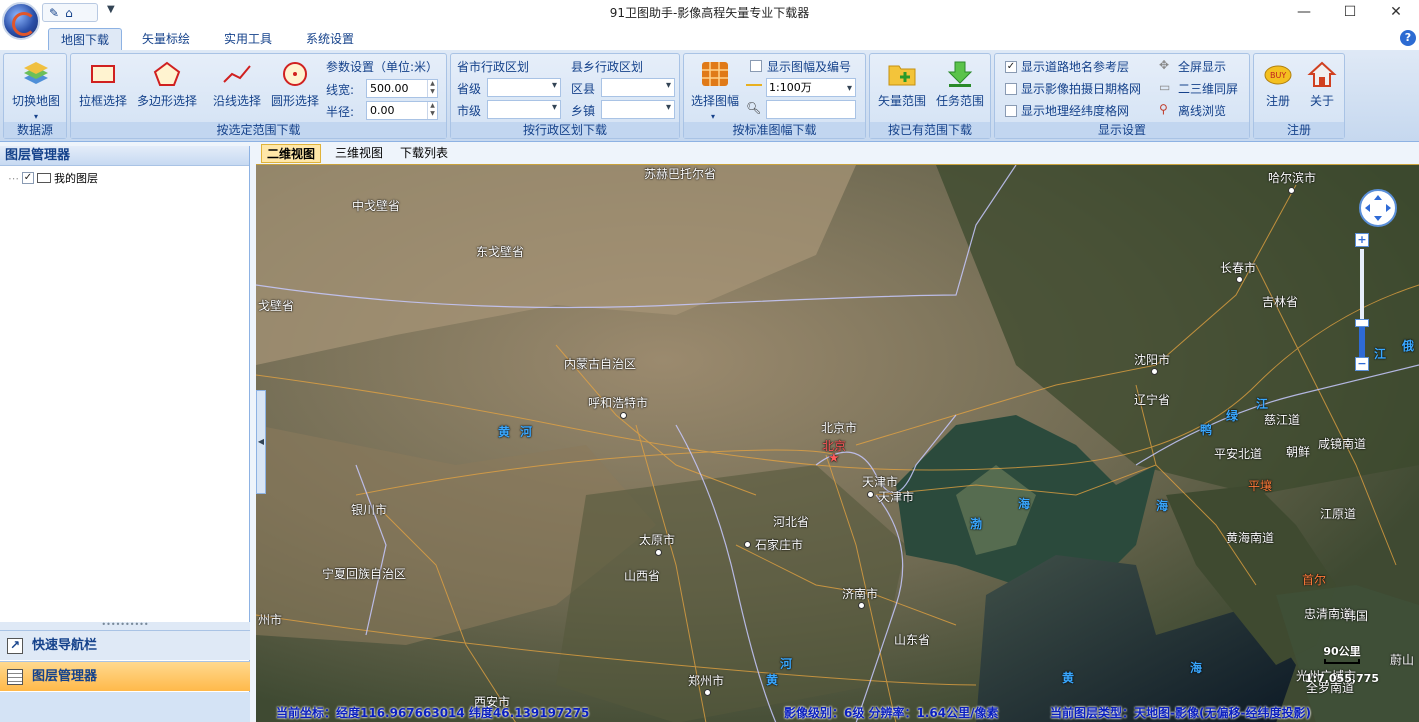 Image resolution: width=1419 pixels, height=722 pixels. Describe the element at coordinates (638, 109) in the screenshot. I see `town-select` at that location.